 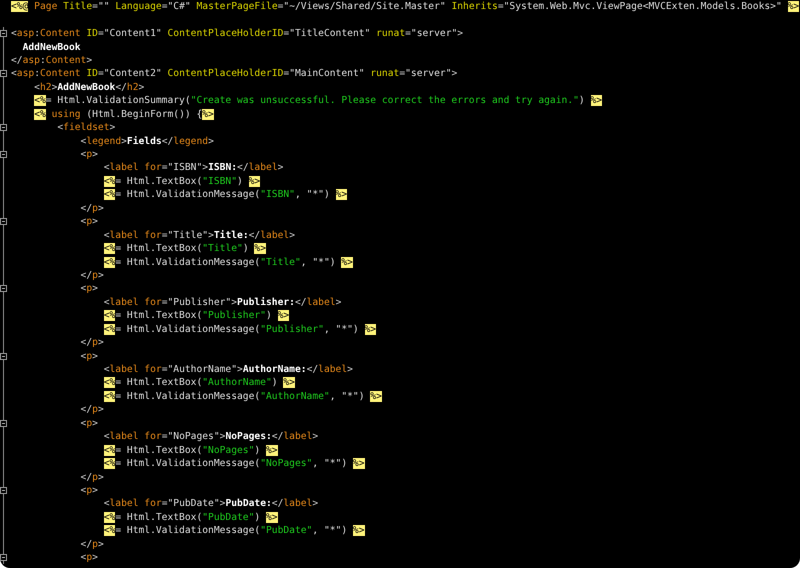 What do you see at coordinates (210, 503) in the screenshot?
I see `code-line: <label for="PubDate">PubDate:</label>` at bounding box center [210, 503].